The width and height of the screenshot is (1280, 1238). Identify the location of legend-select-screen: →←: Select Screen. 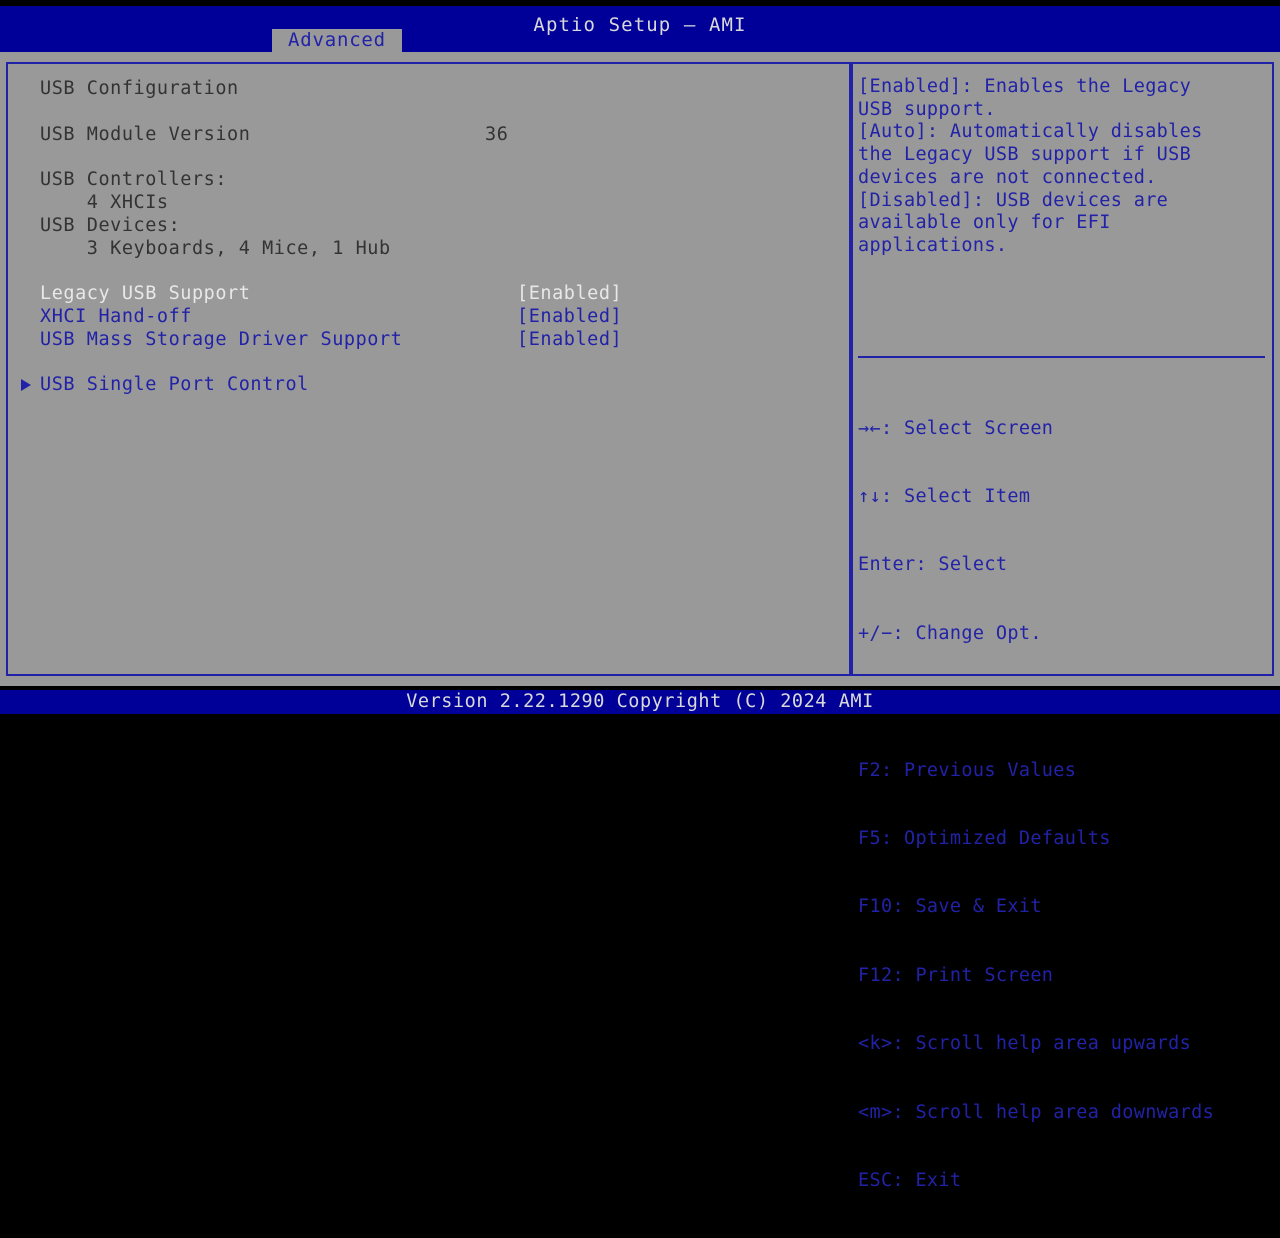
(956, 428).